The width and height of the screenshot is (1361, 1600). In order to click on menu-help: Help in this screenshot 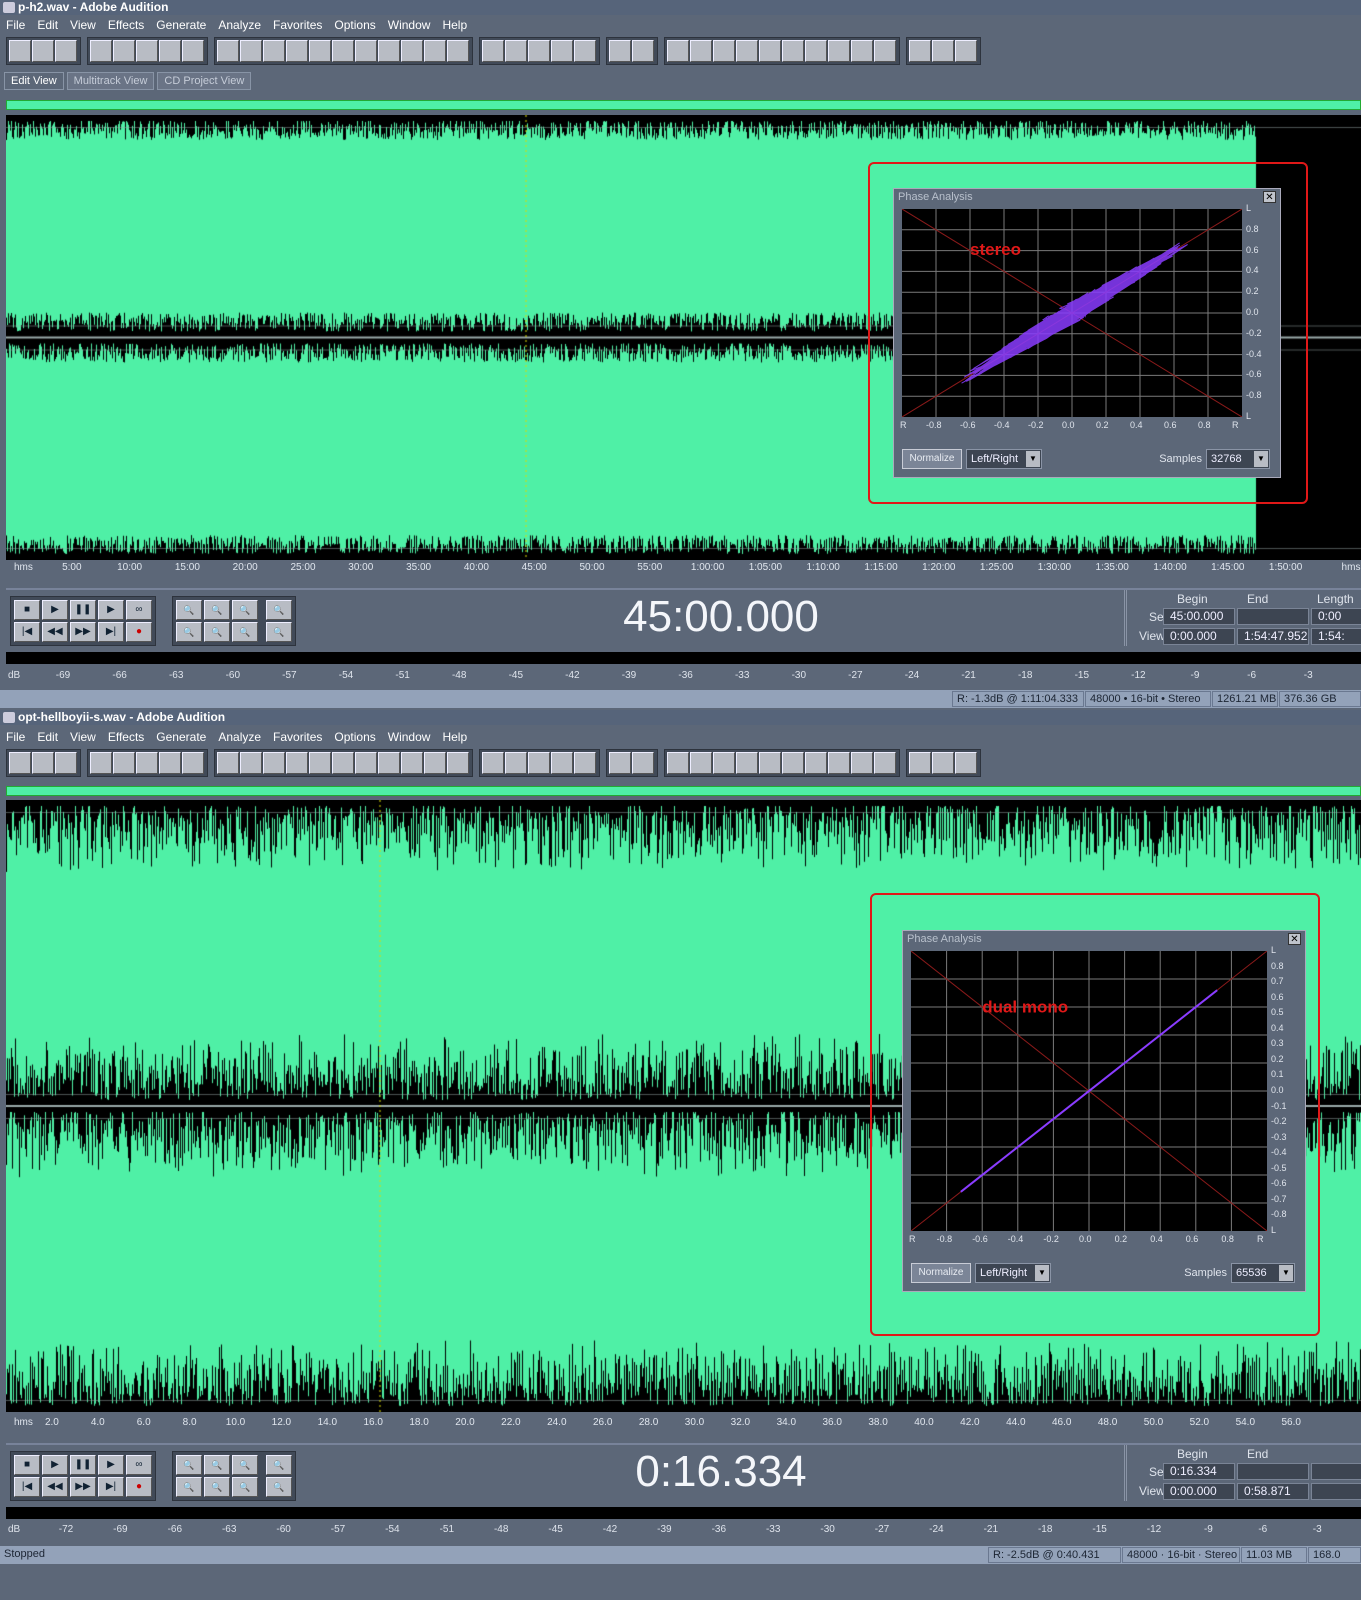, I will do `click(454, 737)`.